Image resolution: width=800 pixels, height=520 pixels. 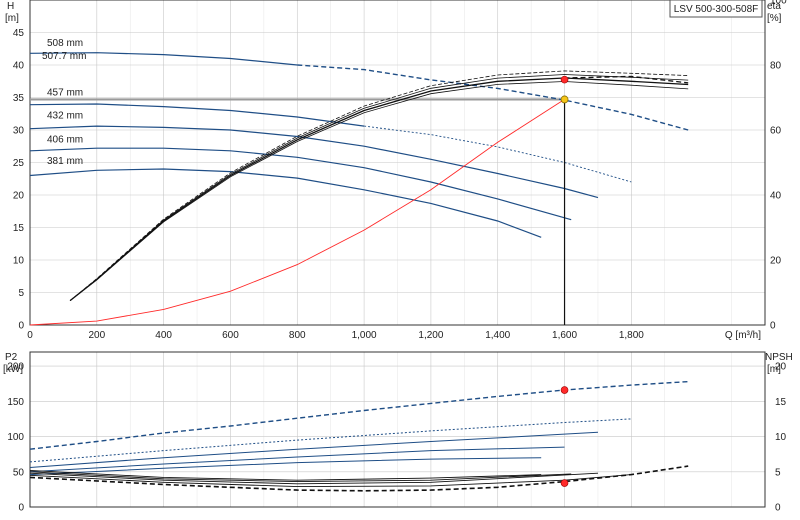 I want to click on y-left-tick-label: 35, so click(x=19, y=98).